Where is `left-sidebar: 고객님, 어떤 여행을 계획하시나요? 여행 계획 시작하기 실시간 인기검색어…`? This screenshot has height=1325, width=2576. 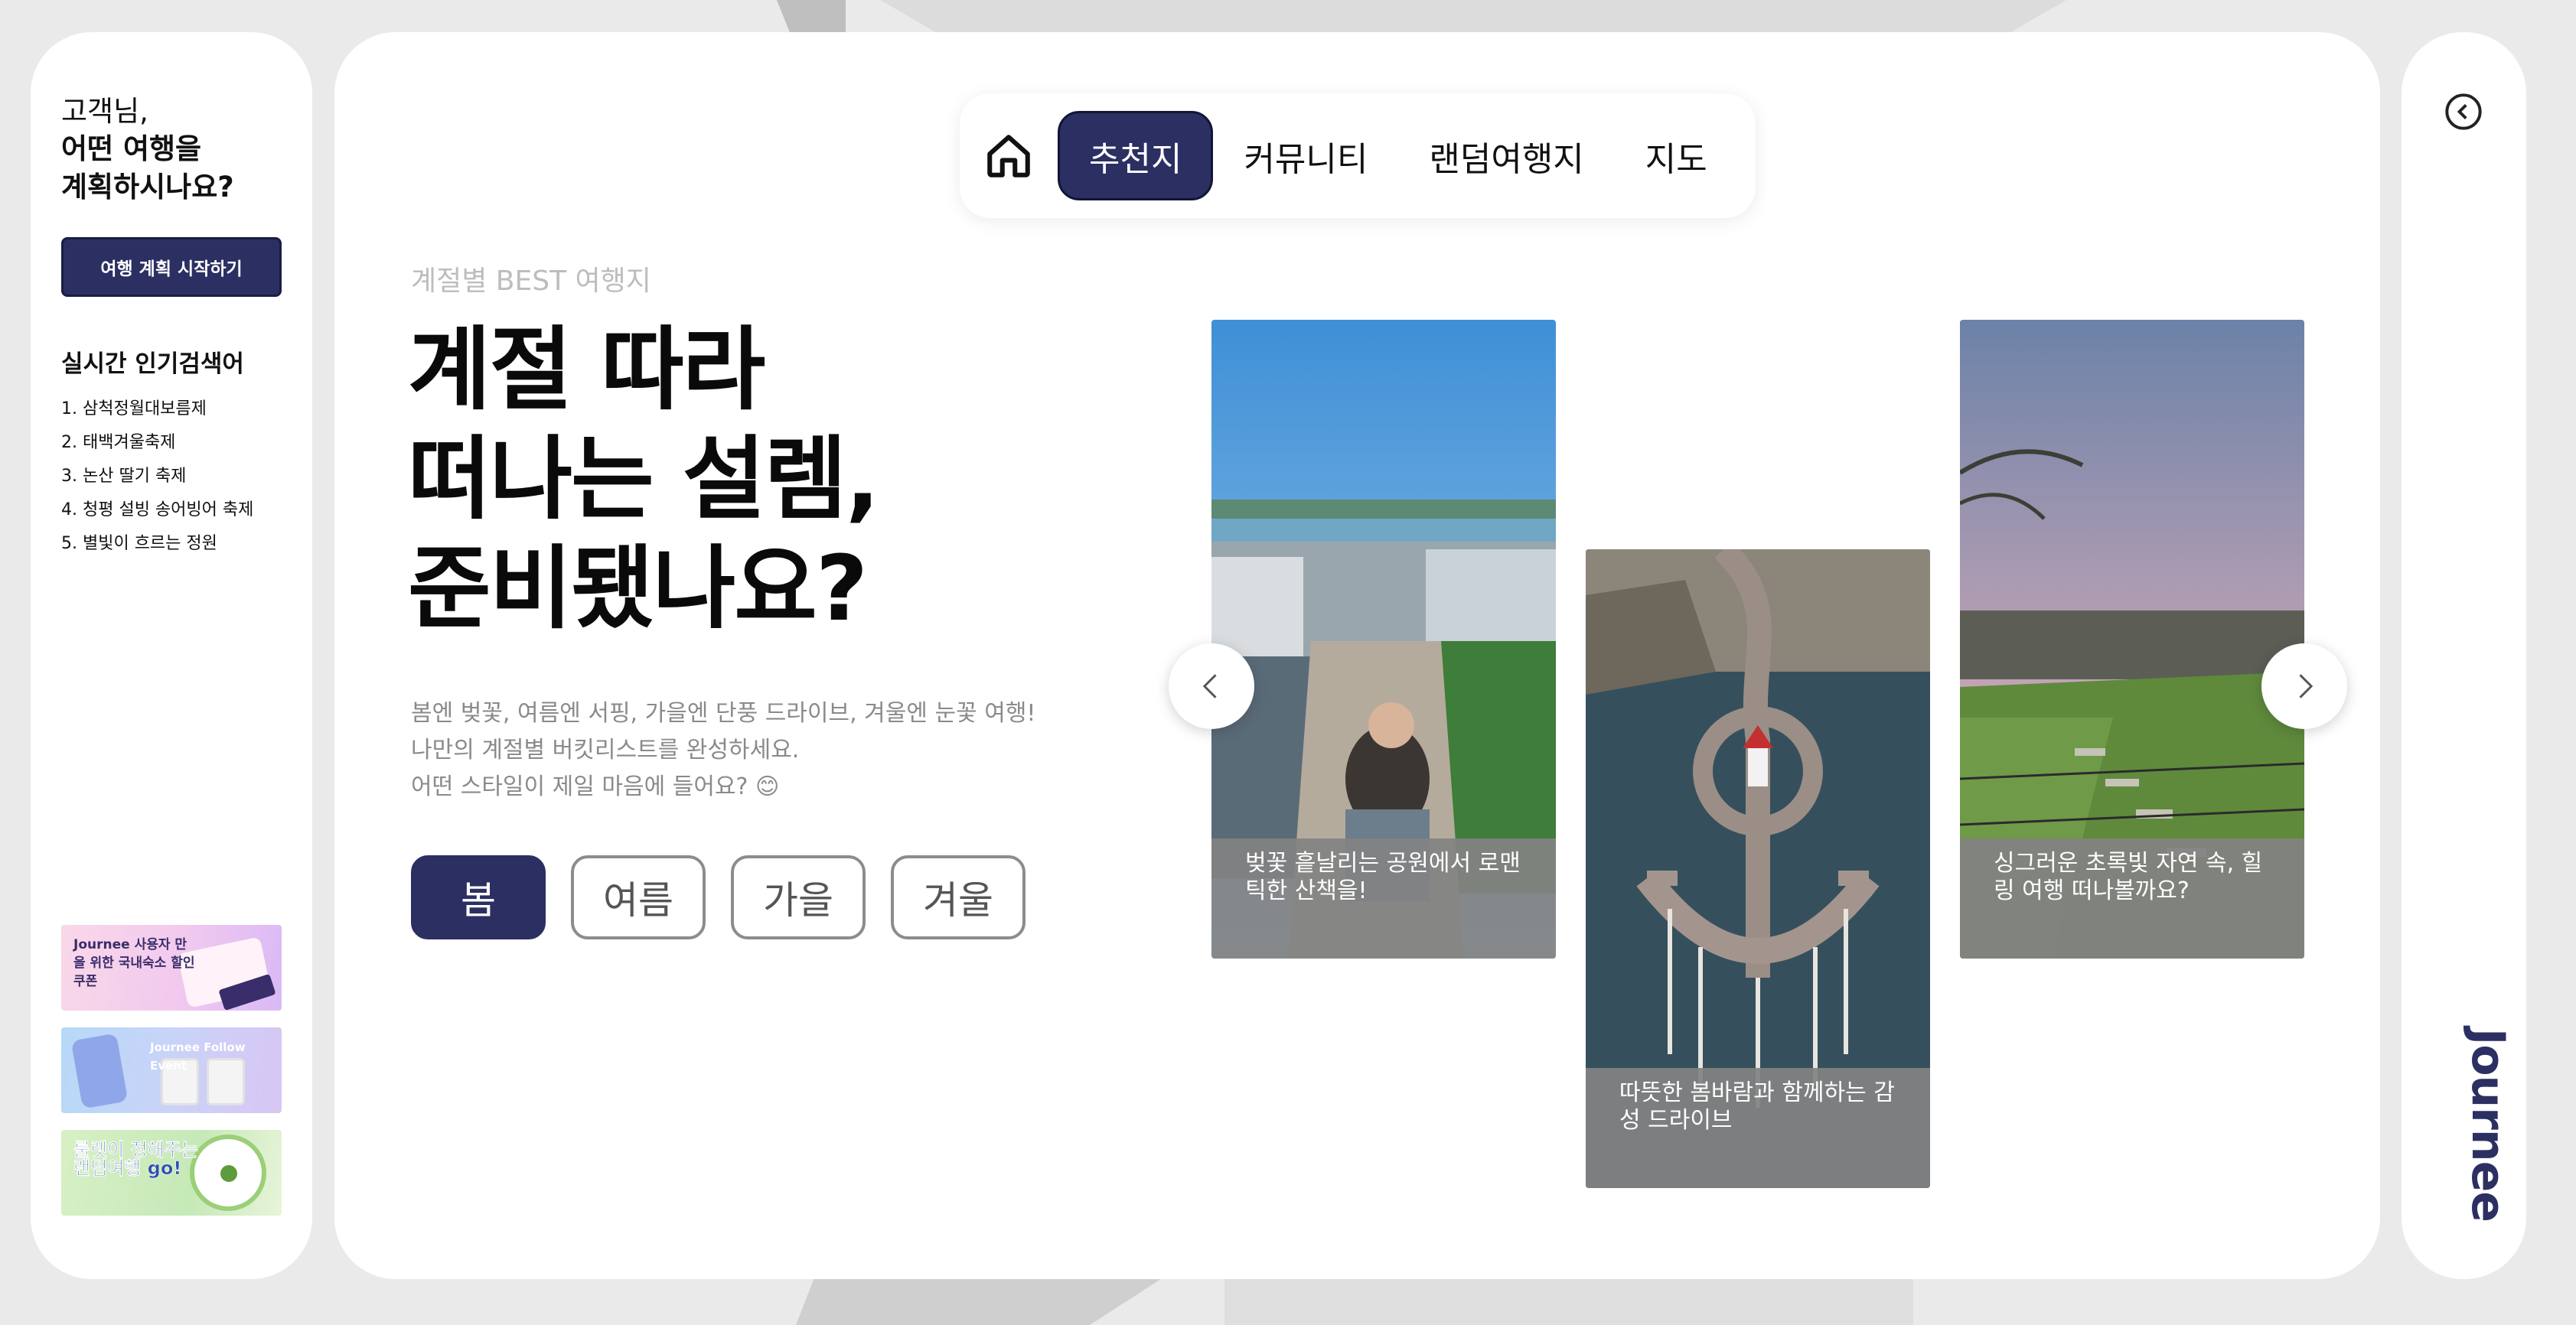
left-sidebar: 고객님, 어떤 여행을 계획하시나요? 여행 계획 시작하기 실시간 인기검색어… is located at coordinates (171, 655).